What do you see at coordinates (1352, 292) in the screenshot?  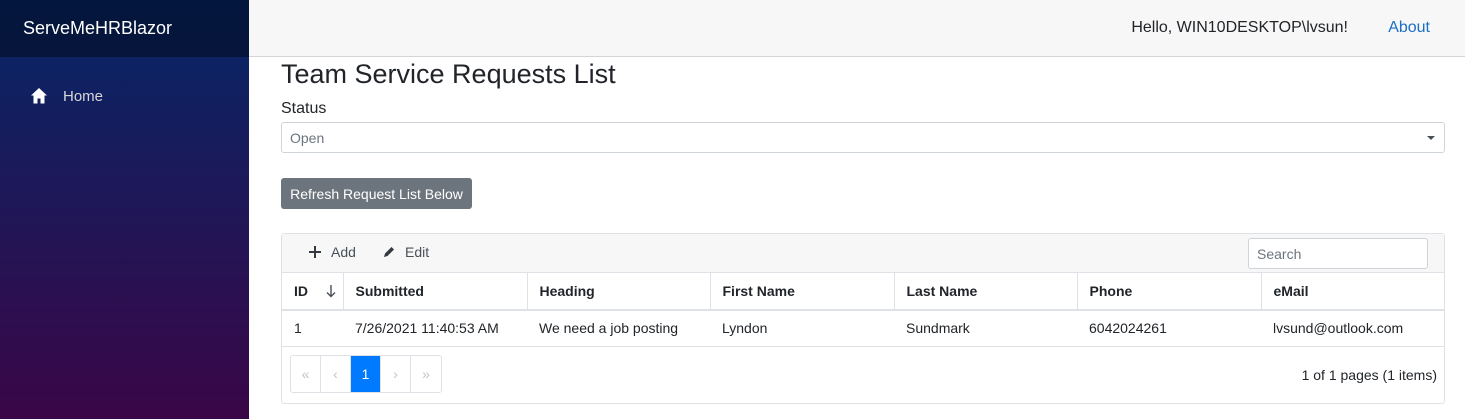 I see `column-header-email: eMail` at bounding box center [1352, 292].